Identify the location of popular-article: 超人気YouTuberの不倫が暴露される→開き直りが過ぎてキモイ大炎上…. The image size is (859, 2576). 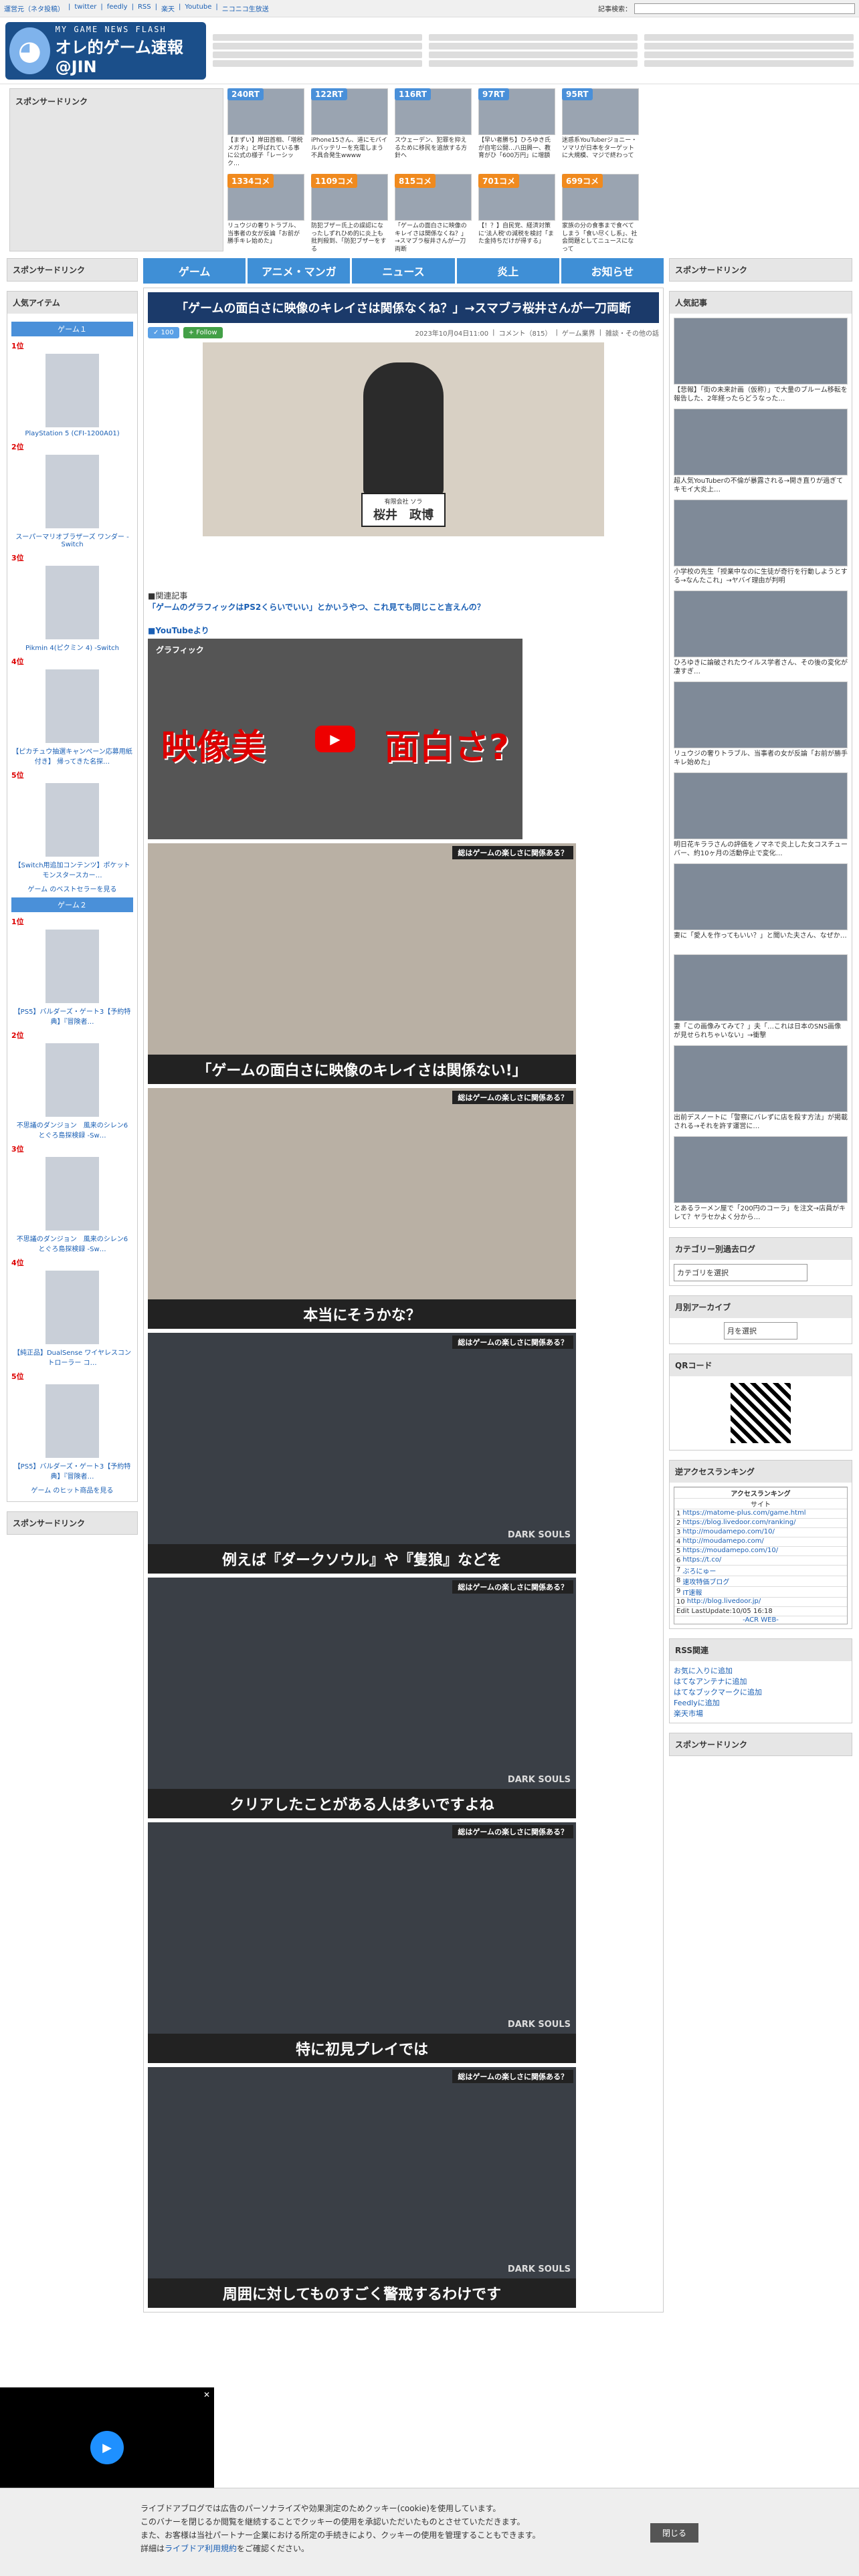
(761, 453).